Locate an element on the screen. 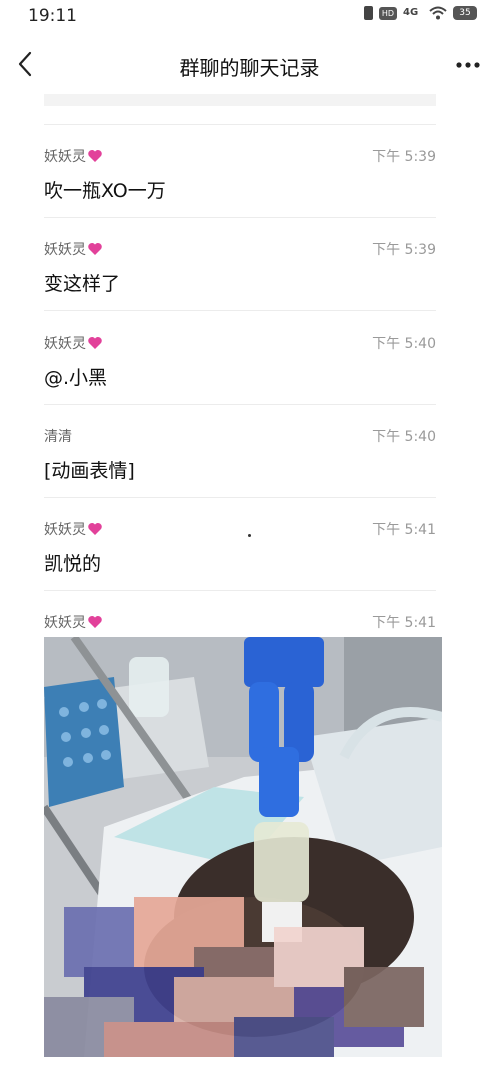 The height and width of the screenshot is (1080, 499). stray-dot is located at coordinates (249, 535).